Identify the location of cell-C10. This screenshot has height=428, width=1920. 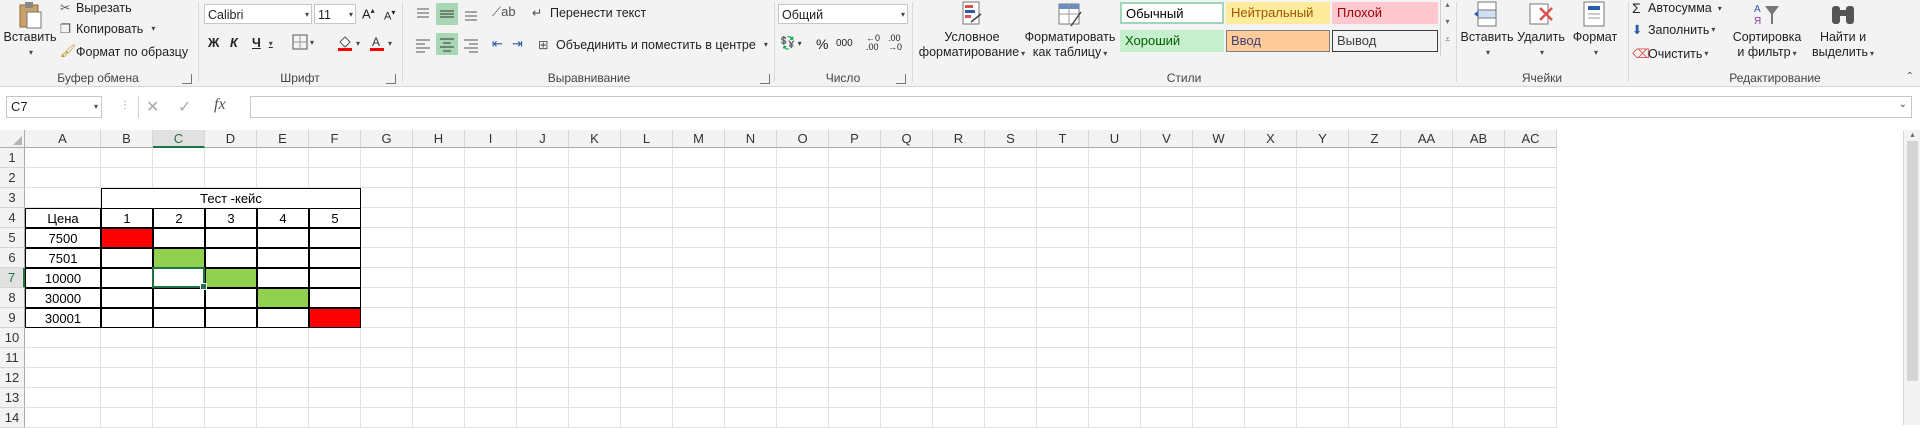
(179, 338).